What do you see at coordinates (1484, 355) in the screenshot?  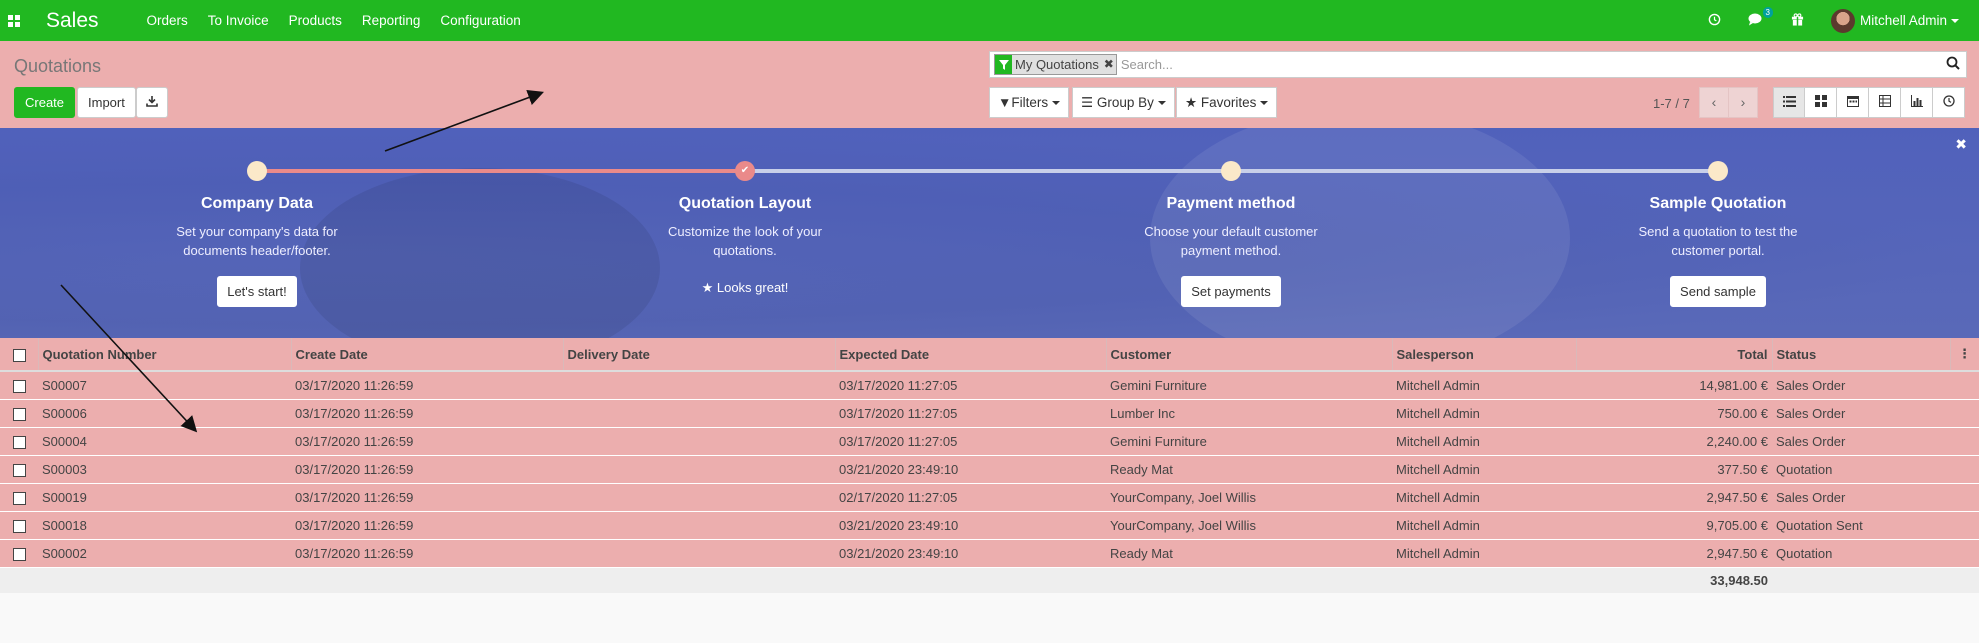 I see `column-salesperson: Salesperson` at bounding box center [1484, 355].